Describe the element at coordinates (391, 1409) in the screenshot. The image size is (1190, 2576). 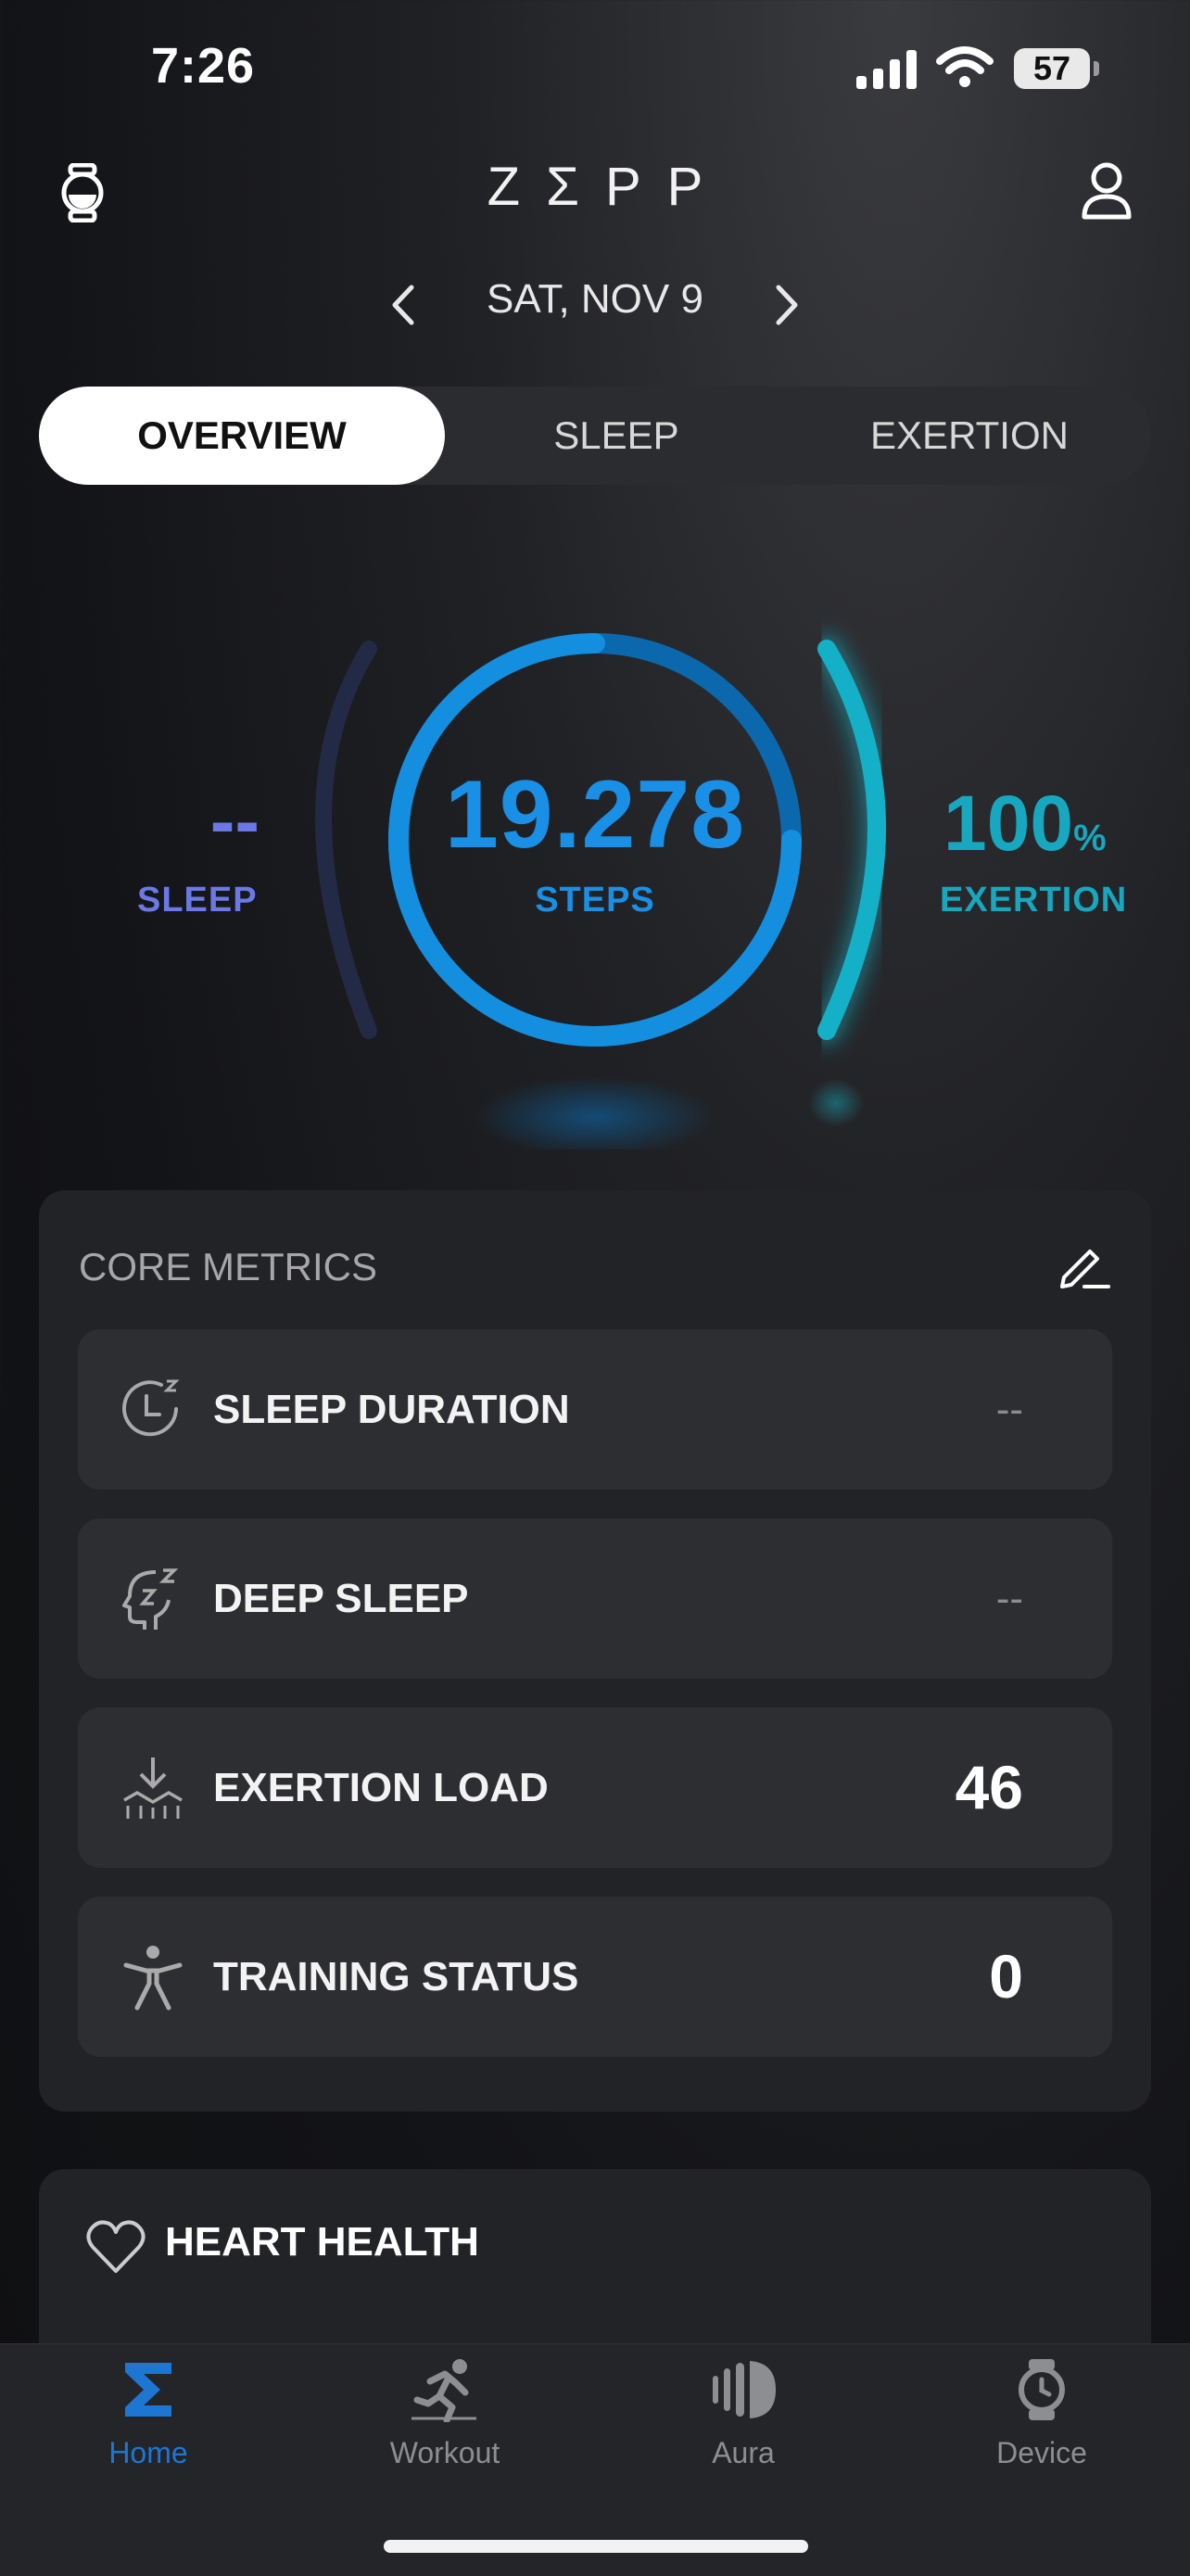
I see `metric-label: SLEEP DURATION` at that location.